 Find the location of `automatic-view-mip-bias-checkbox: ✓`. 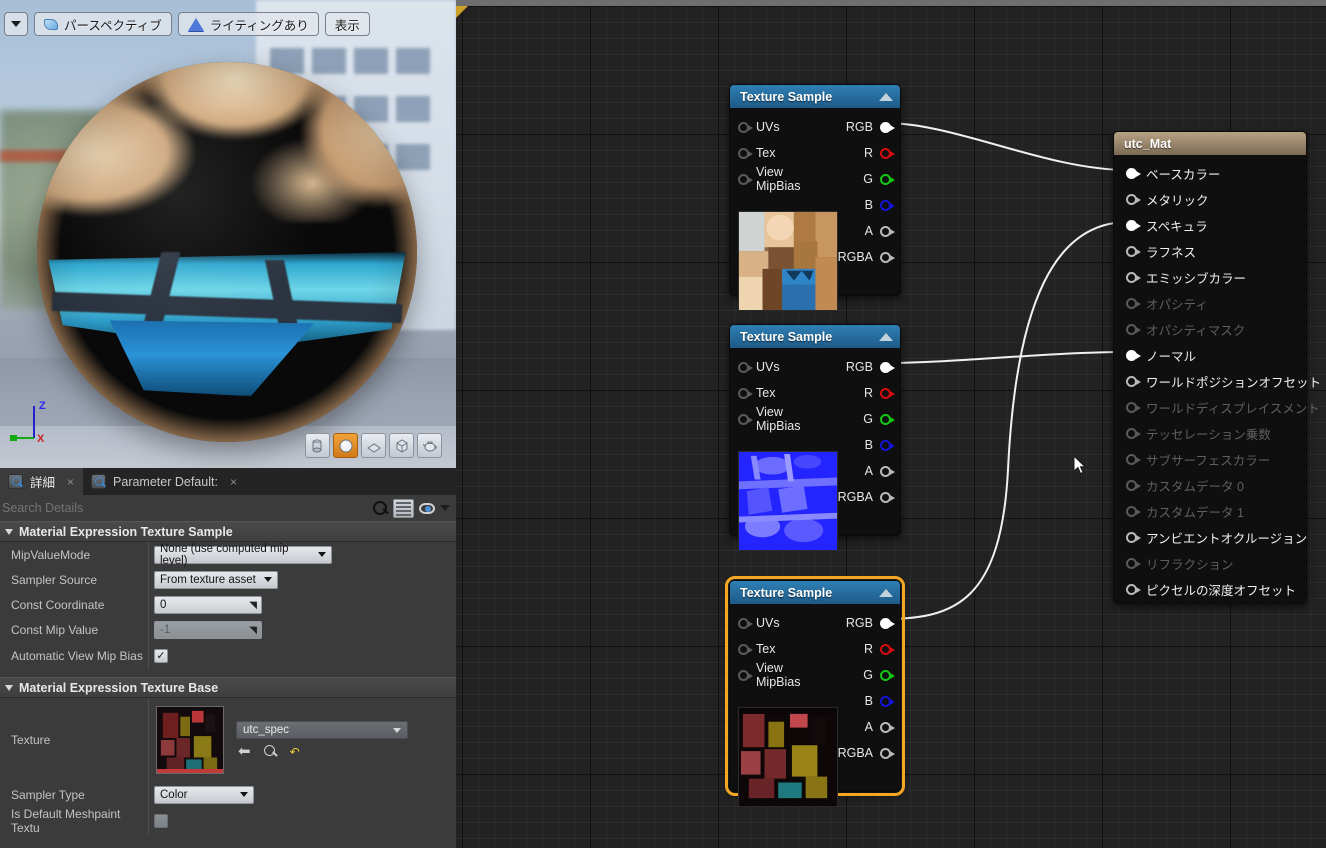

automatic-view-mip-bias-checkbox: ✓ is located at coordinates (161, 655).